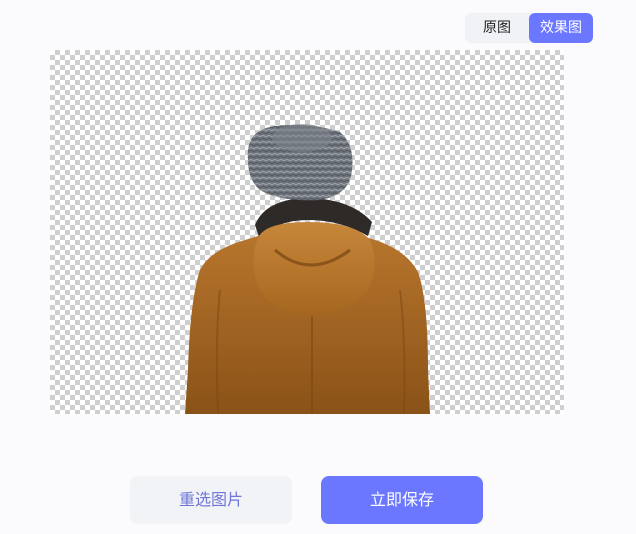  What do you see at coordinates (497, 28) in the screenshot?
I see `toggle-original-button: 原图` at bounding box center [497, 28].